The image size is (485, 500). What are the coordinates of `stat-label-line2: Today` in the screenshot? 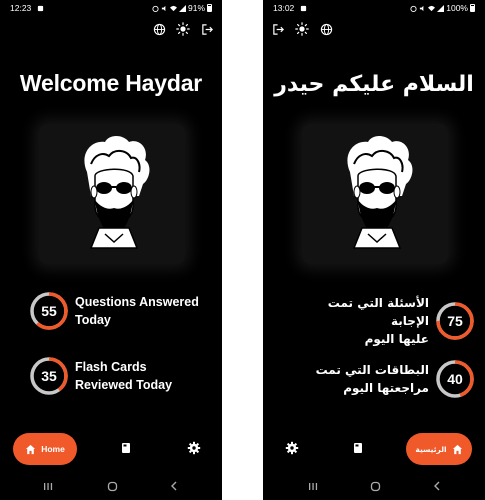 It's located at (93, 320).